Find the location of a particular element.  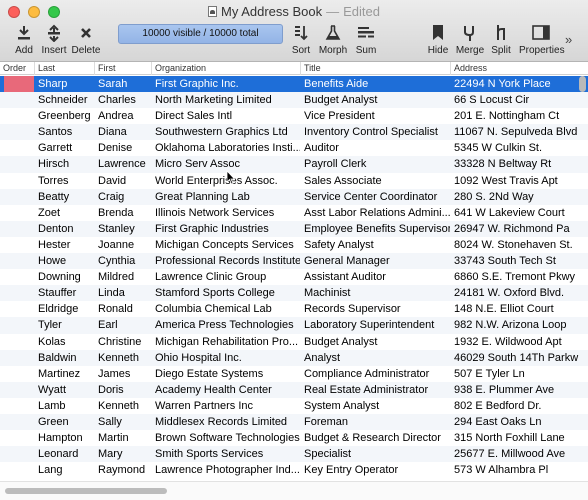

cell-organization: Illinois Network Services is located at coordinates (225, 213).